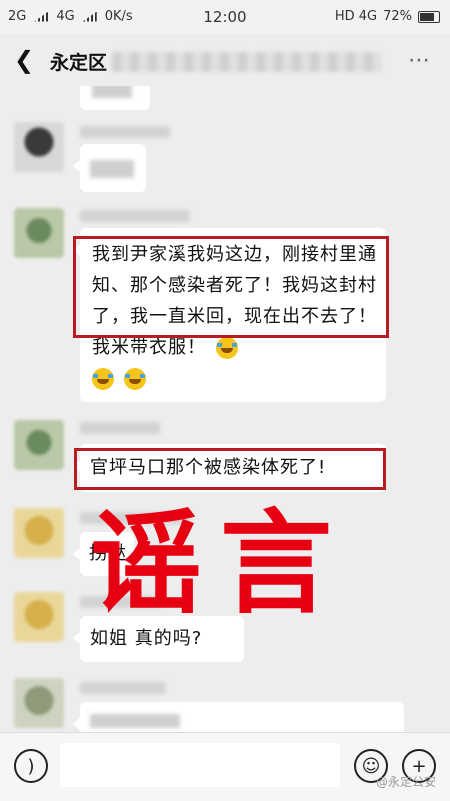 This screenshot has height=801, width=450. I want to click on network-type: HD 4G, so click(356, 16).